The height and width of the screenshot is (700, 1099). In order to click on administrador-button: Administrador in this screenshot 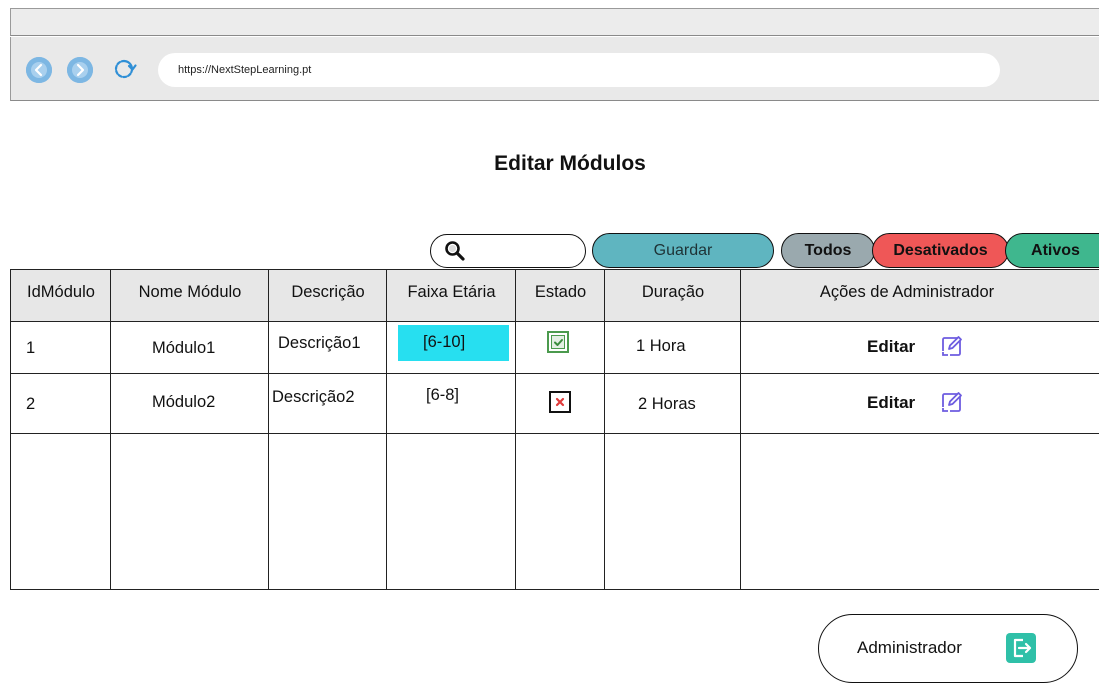, I will do `click(948, 648)`.